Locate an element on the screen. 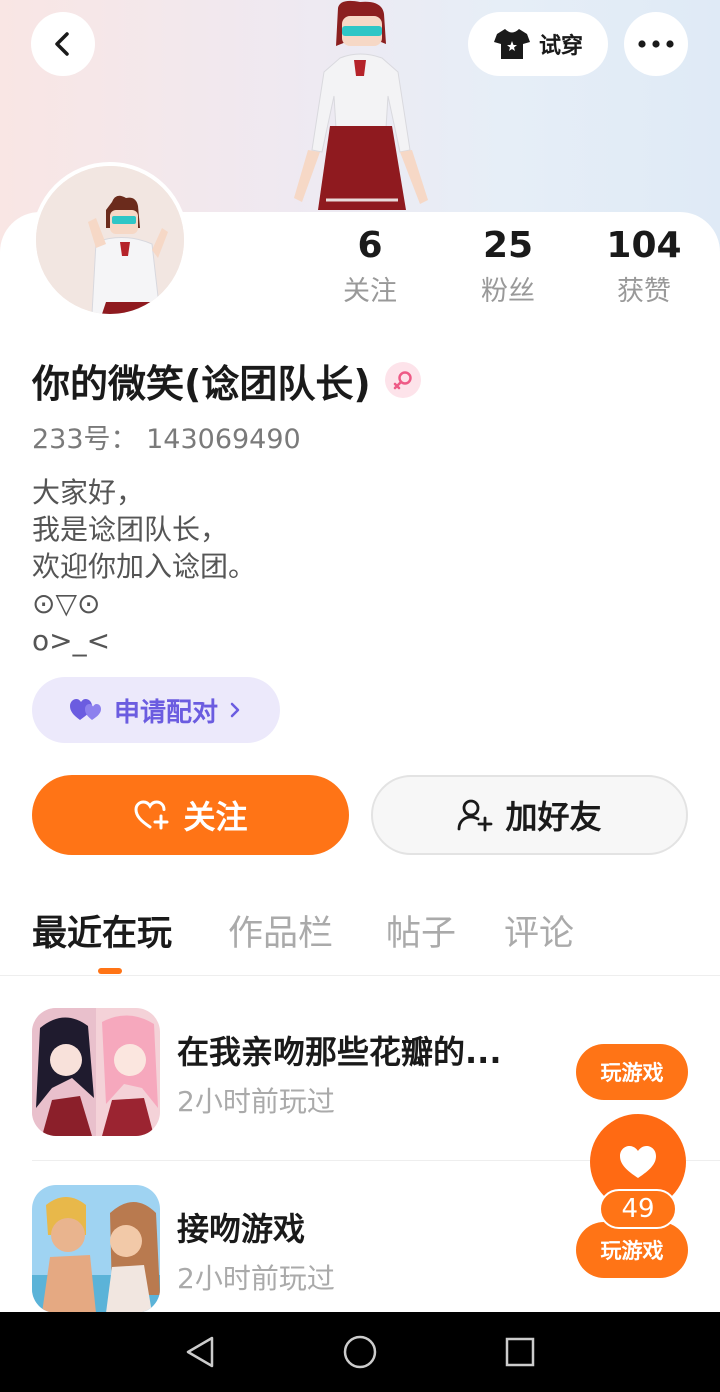 The image size is (720, 1392). stat-fans-value: 25 is located at coordinates (508, 245).